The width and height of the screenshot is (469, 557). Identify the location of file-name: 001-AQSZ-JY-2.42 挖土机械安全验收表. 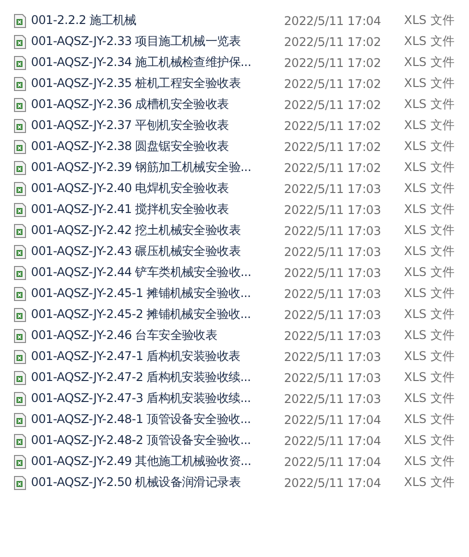
(151, 230).